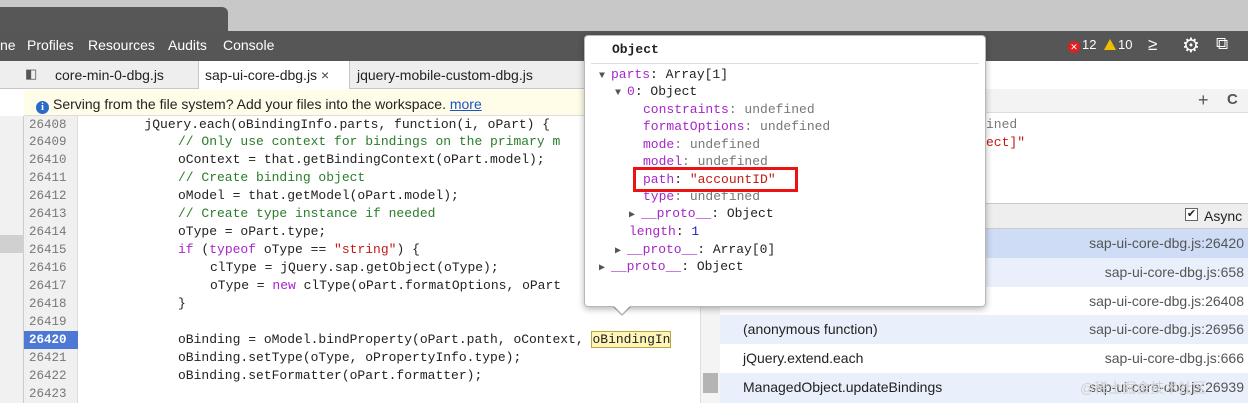  What do you see at coordinates (121, 45) in the screenshot?
I see `menu-item-resources: Resources` at bounding box center [121, 45].